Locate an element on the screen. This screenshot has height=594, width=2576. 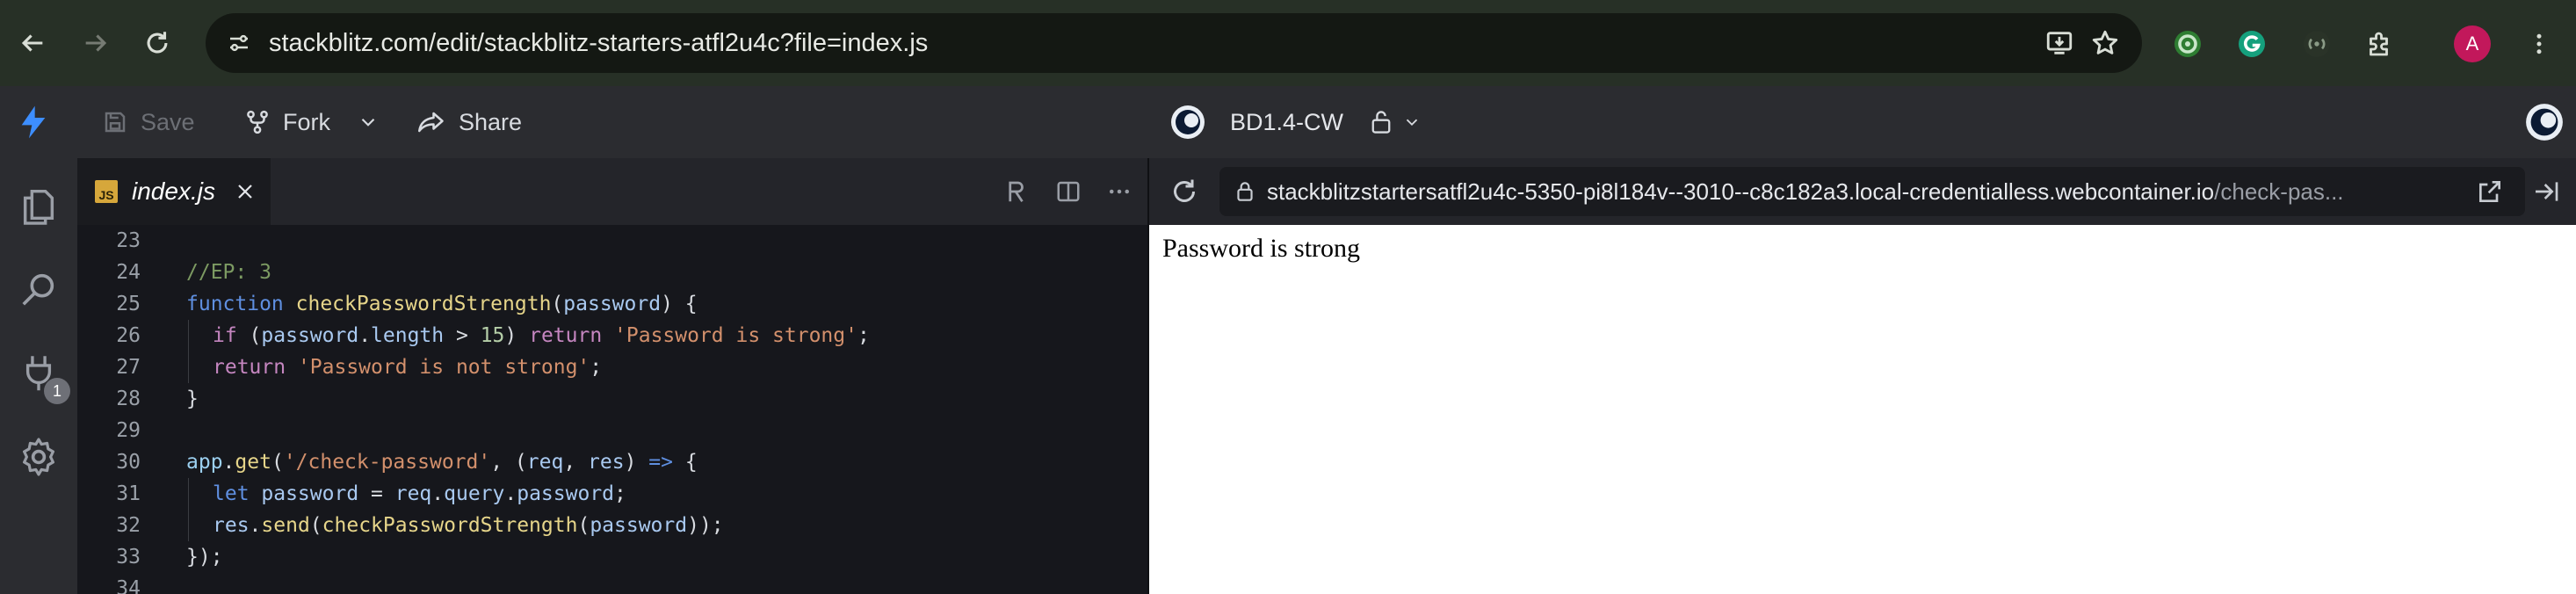
code-token: if is located at coordinates (231, 335).